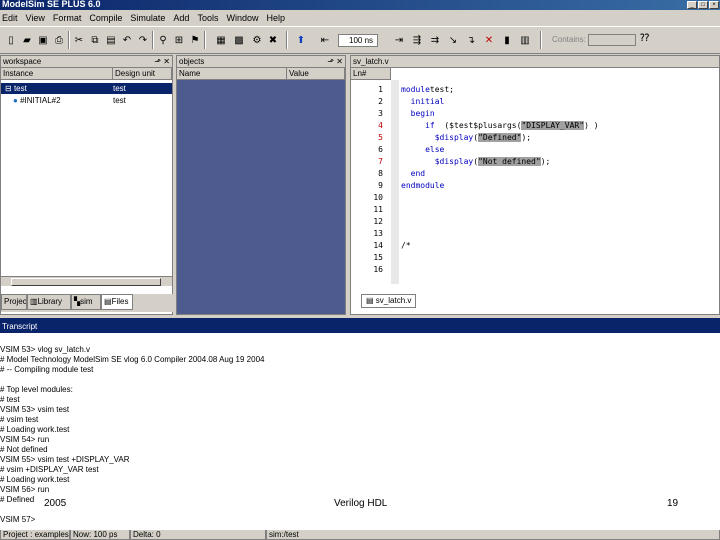 This screenshot has width=720, height=540. What do you see at coordinates (559, 150) in the screenshot?
I see `code-line: else` at bounding box center [559, 150].